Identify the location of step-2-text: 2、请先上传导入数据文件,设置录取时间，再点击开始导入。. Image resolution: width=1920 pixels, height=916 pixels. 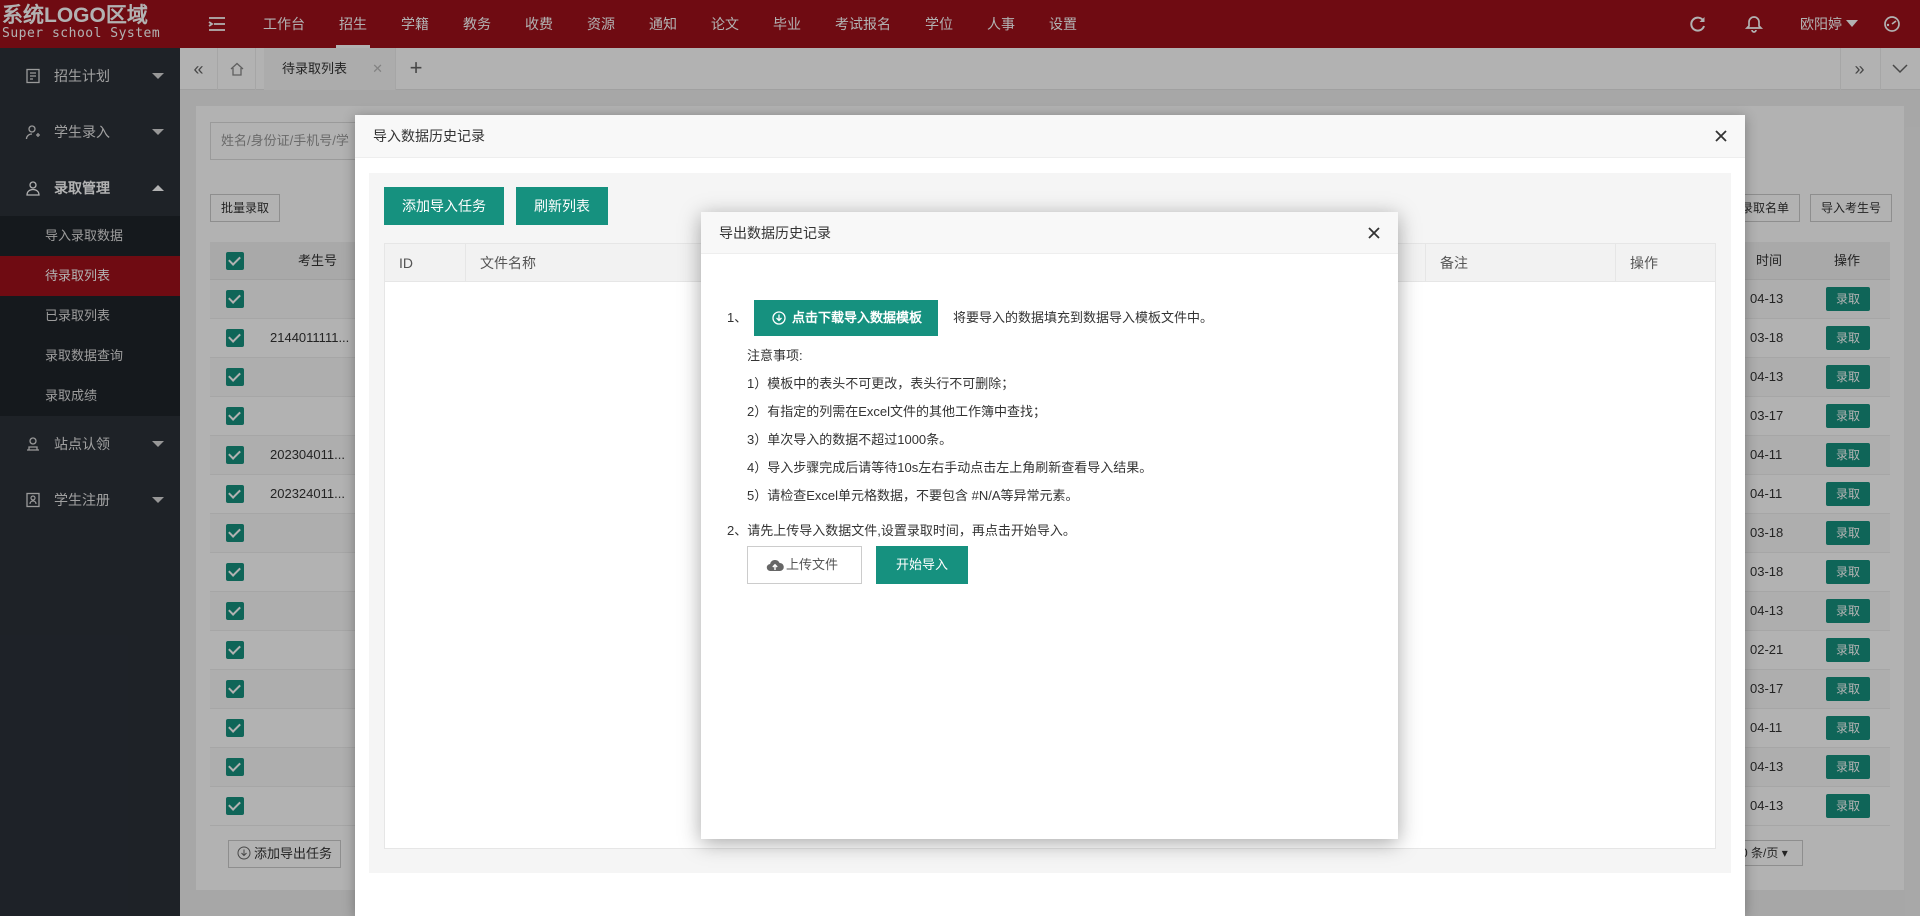
(901, 530).